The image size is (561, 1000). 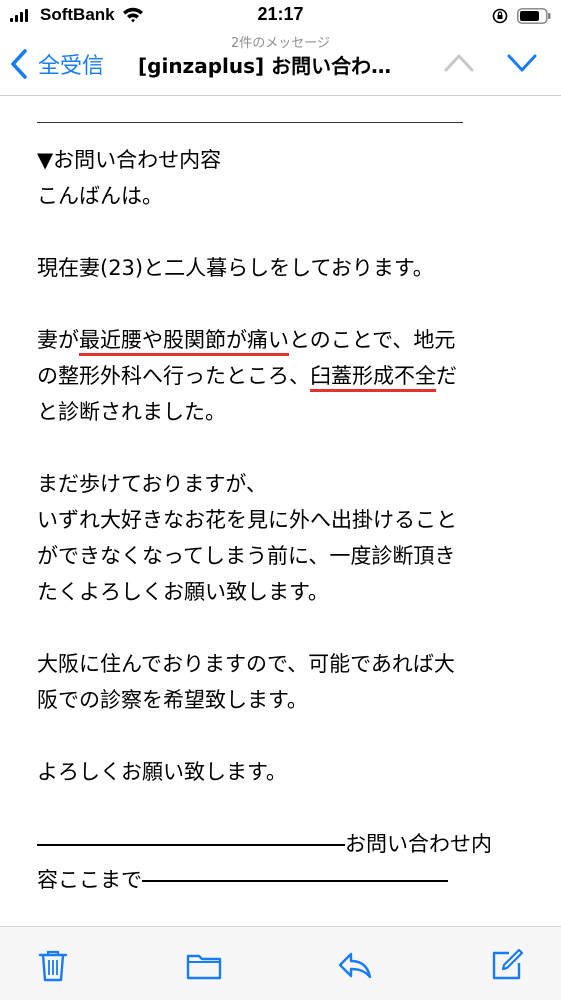 What do you see at coordinates (373, 378) in the screenshot?
I see `highlight-diagnosis: 臼蓋形成不全` at bounding box center [373, 378].